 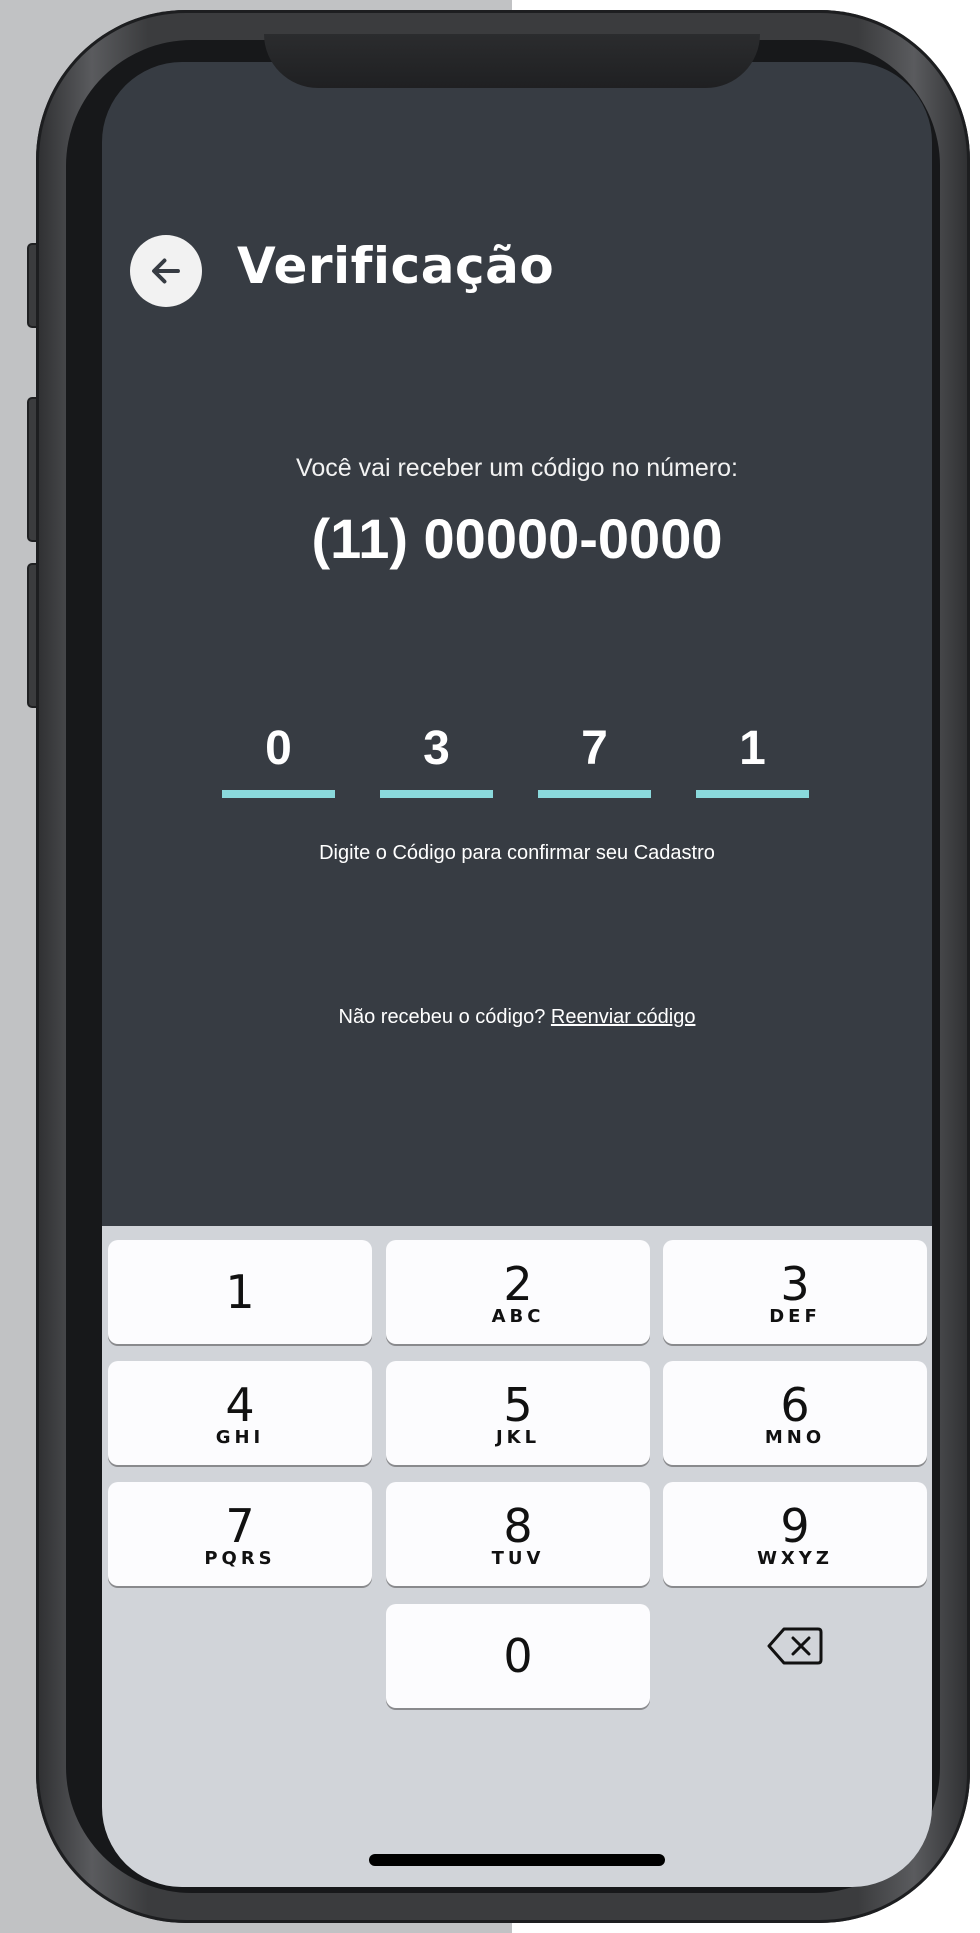 I want to click on key-3-digit: 3, so click(x=795, y=1284).